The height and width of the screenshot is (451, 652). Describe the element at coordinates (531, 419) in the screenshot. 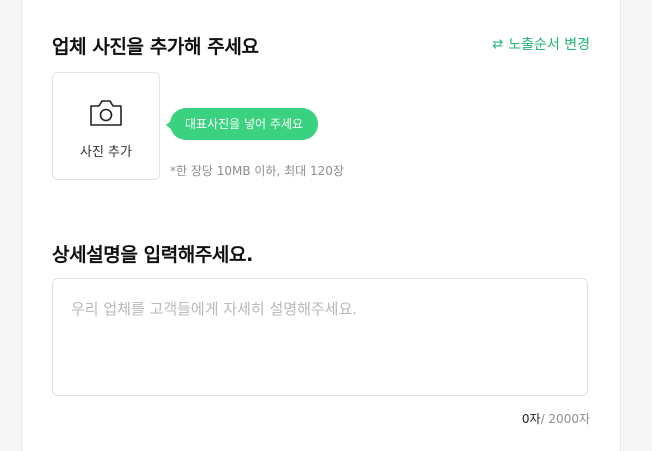

I see `character-count-current: 0자` at that location.